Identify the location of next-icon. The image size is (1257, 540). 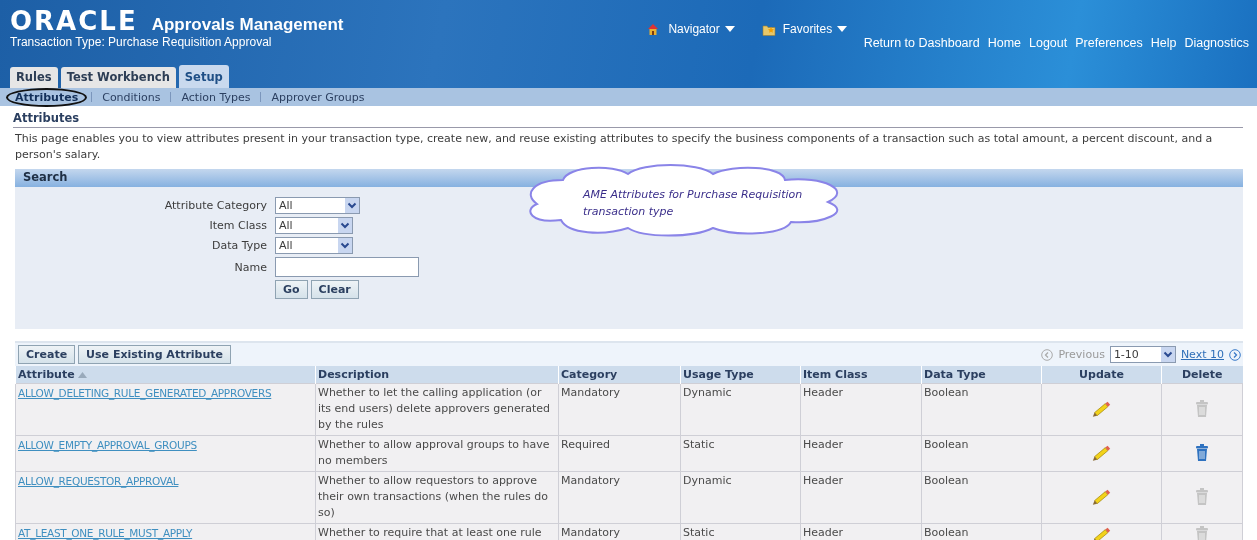
(1235, 354).